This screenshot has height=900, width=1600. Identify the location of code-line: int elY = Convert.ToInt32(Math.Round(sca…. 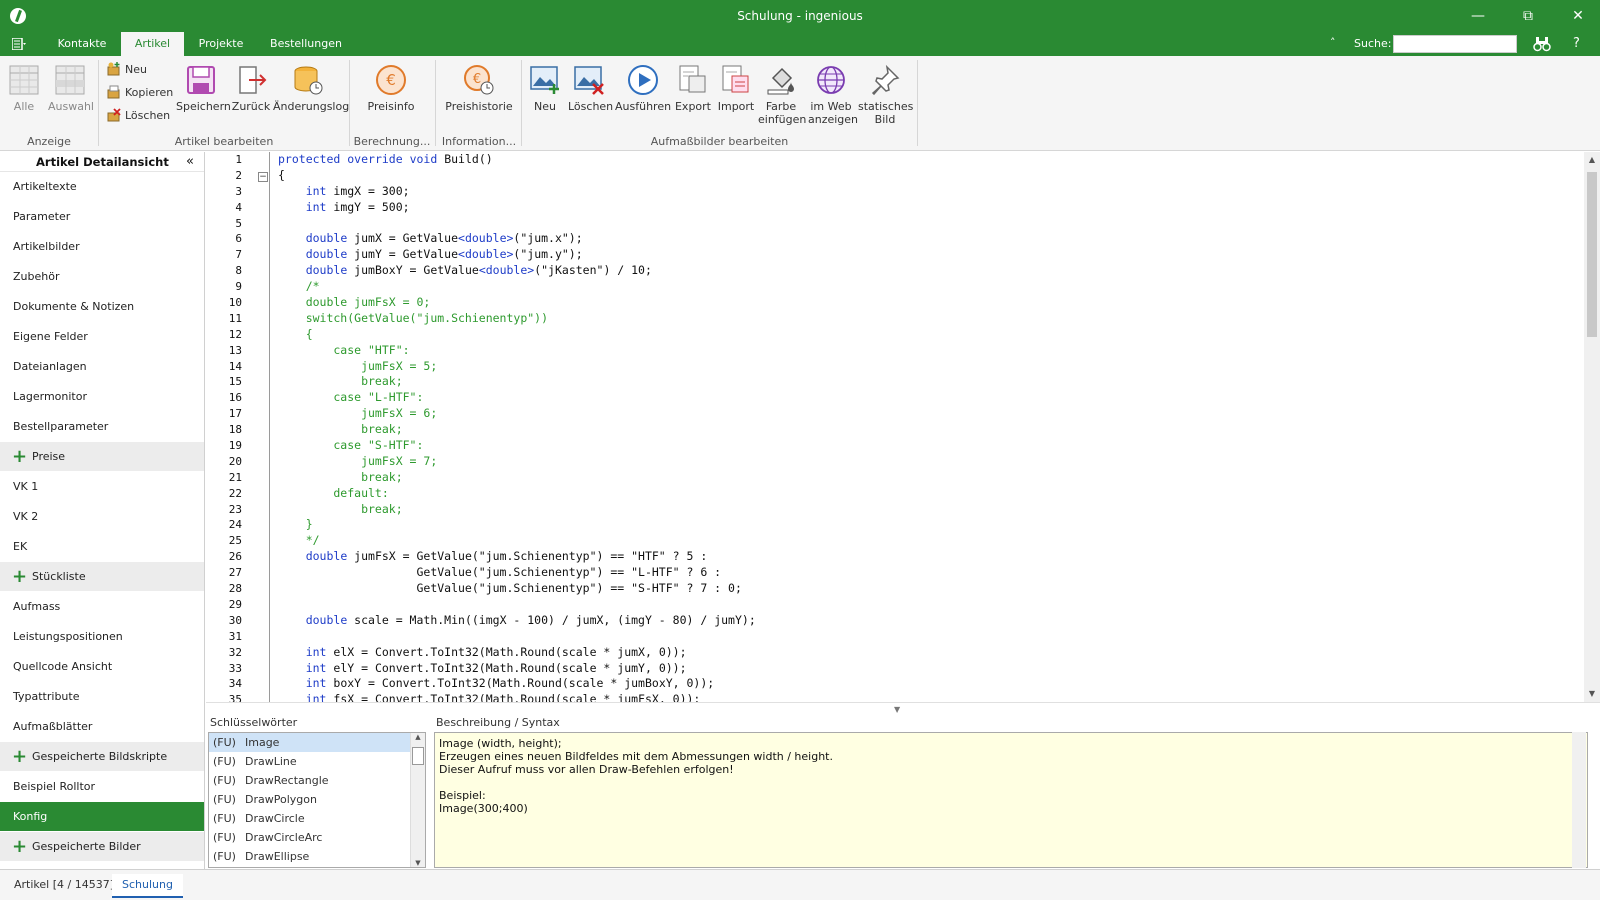
(923, 669).